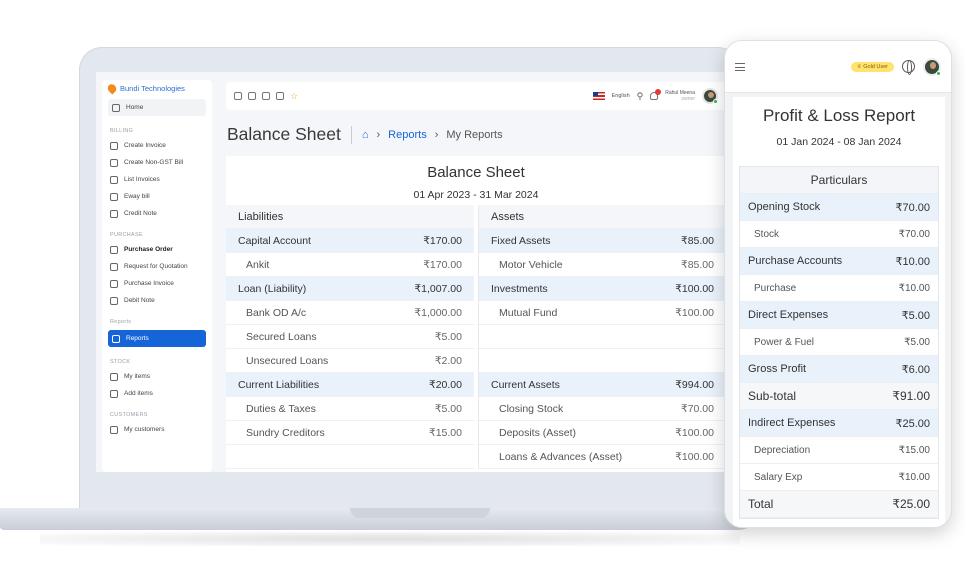 The width and height of the screenshot is (965, 577). I want to click on sidebar-item-label: Request for Quotation, so click(156, 266).